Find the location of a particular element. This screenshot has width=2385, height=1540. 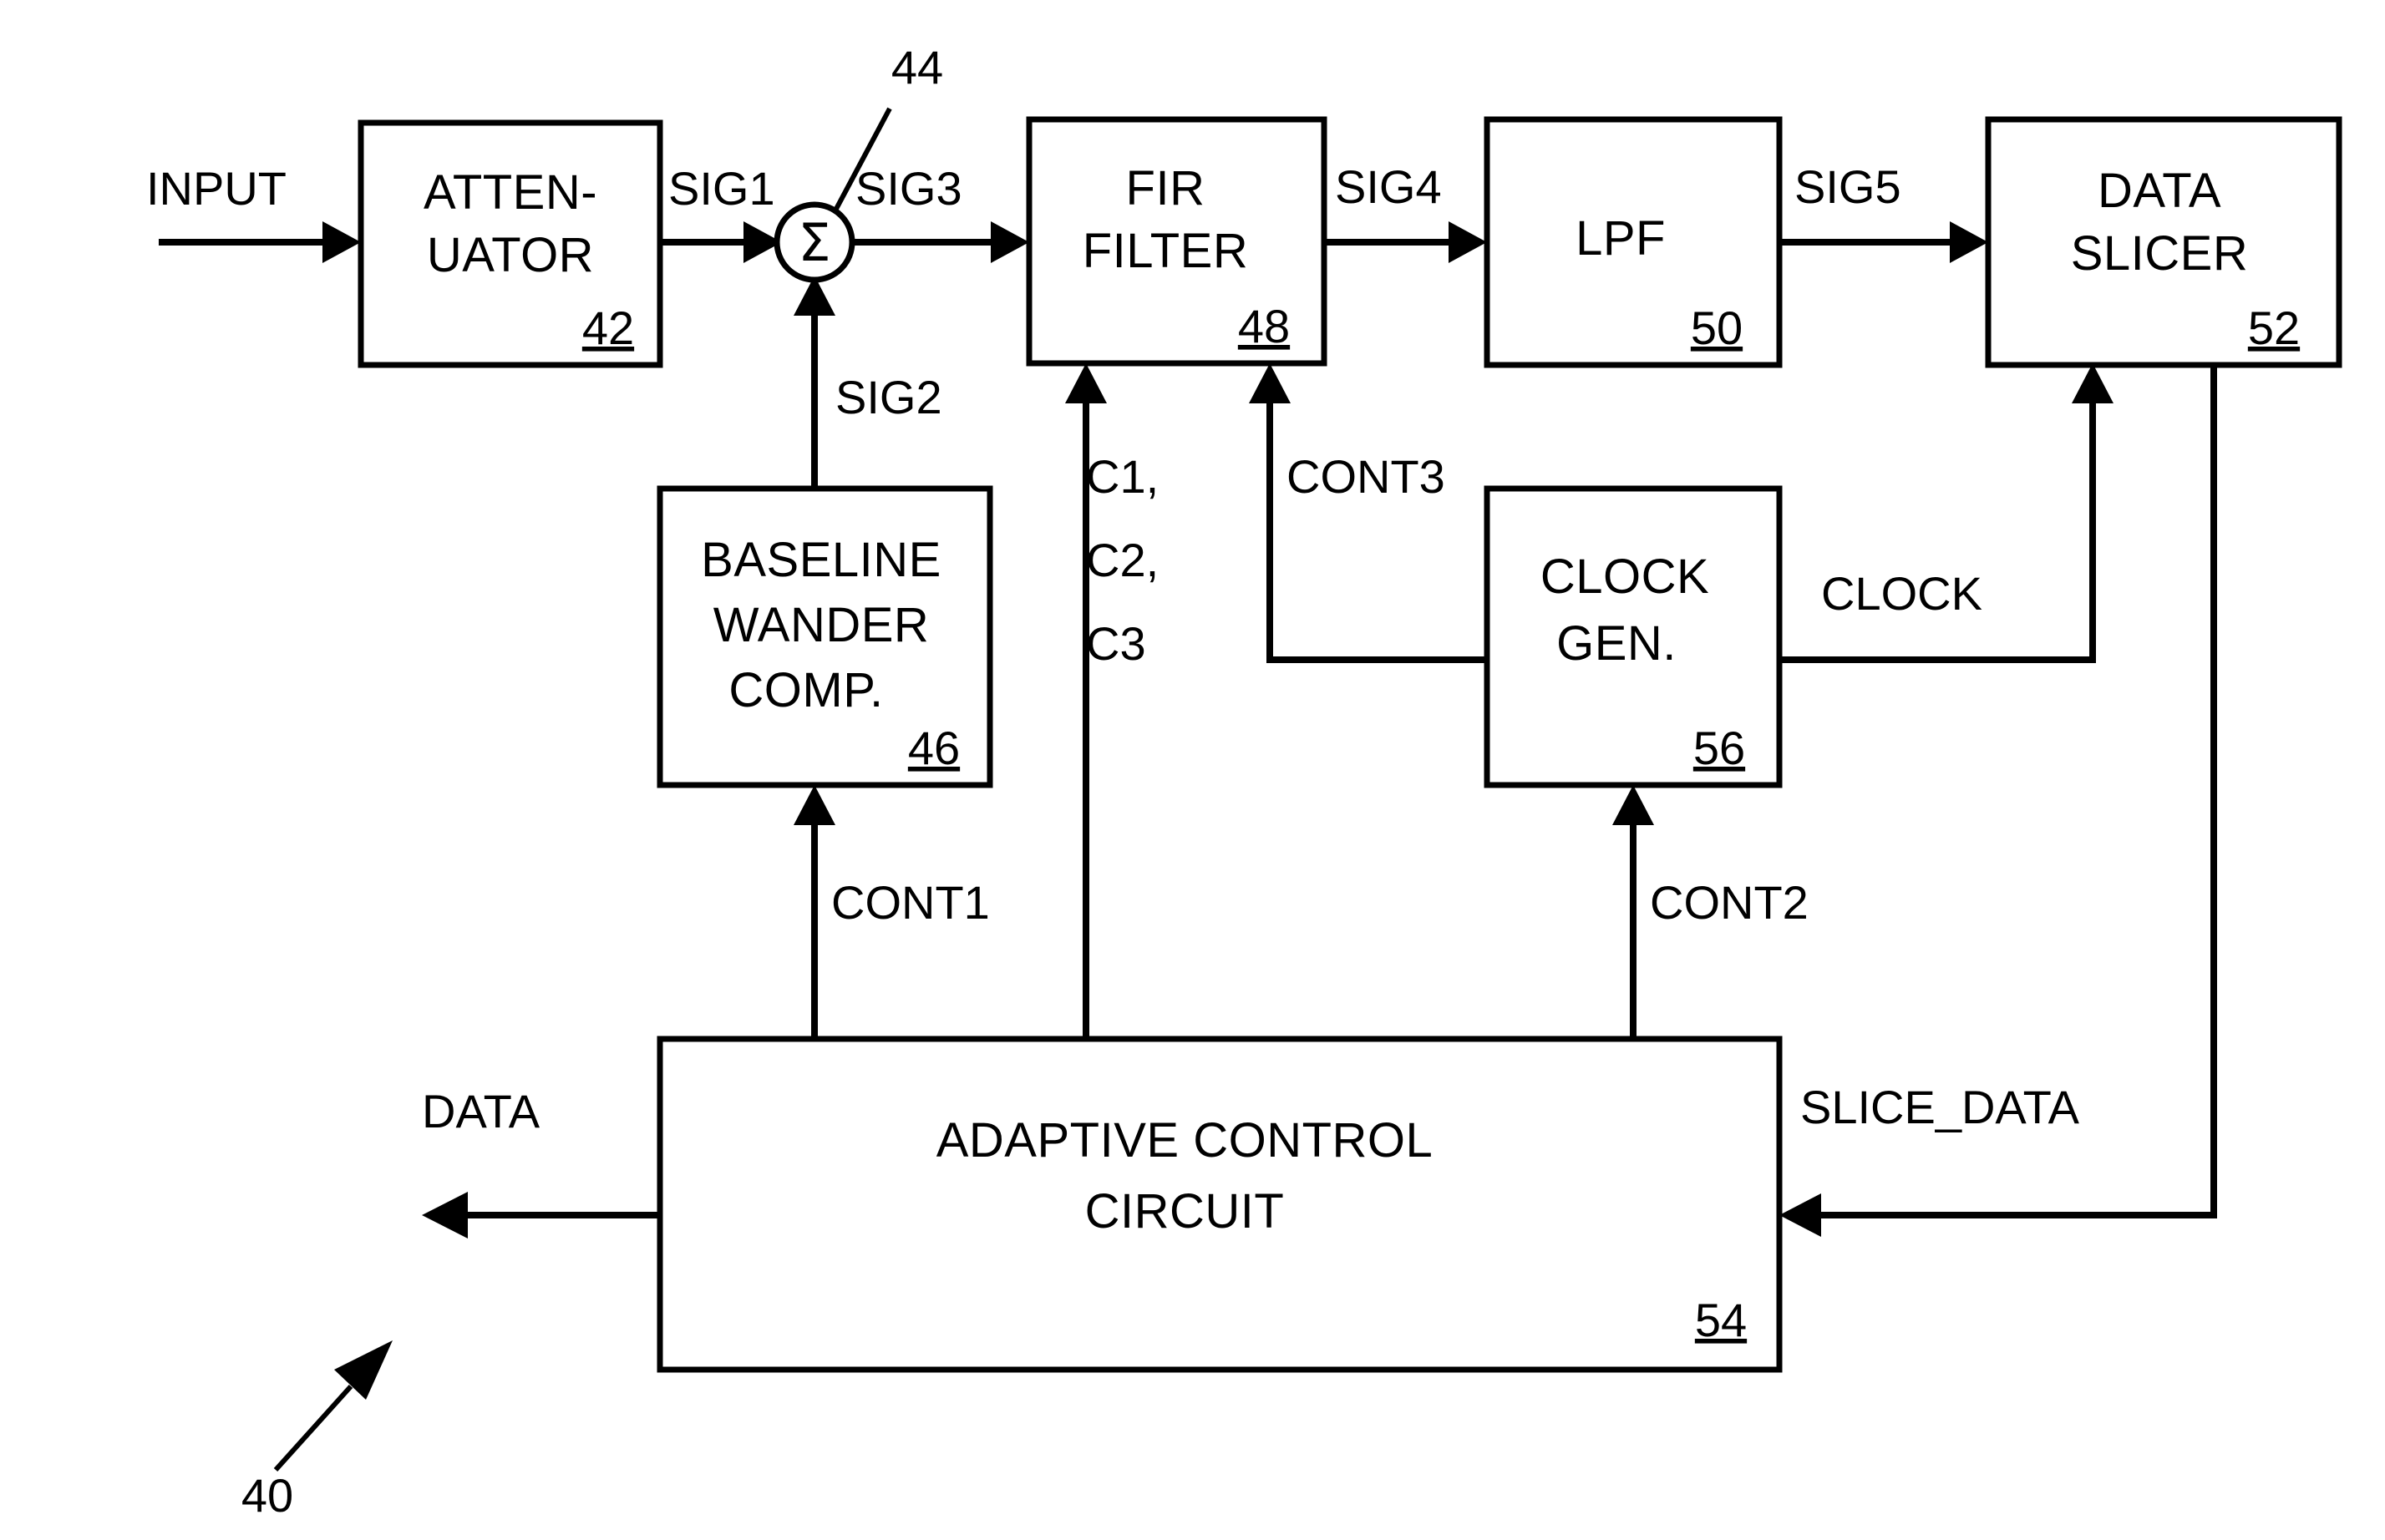

lpf-label: LPF is located at coordinates (1621, 239).